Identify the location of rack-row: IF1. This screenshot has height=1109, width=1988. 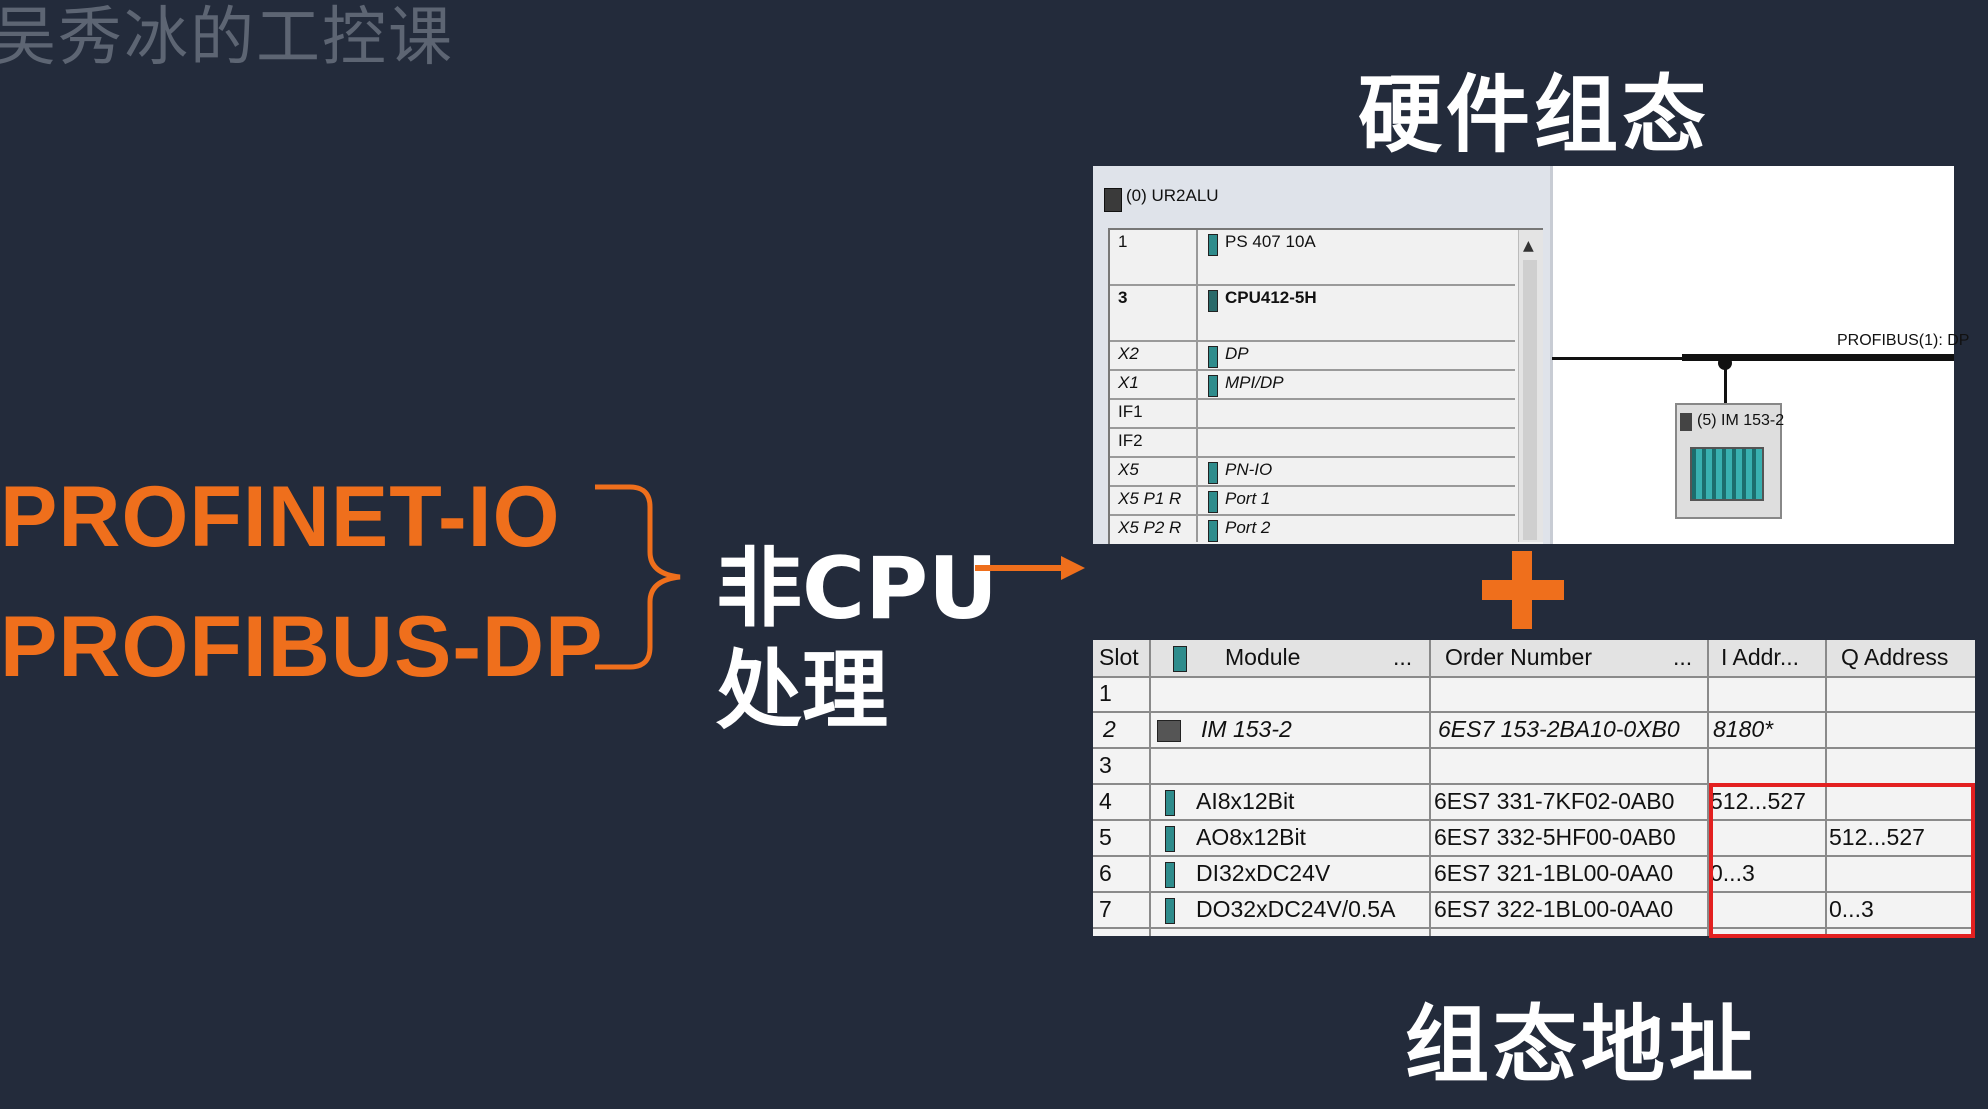
(1312, 414).